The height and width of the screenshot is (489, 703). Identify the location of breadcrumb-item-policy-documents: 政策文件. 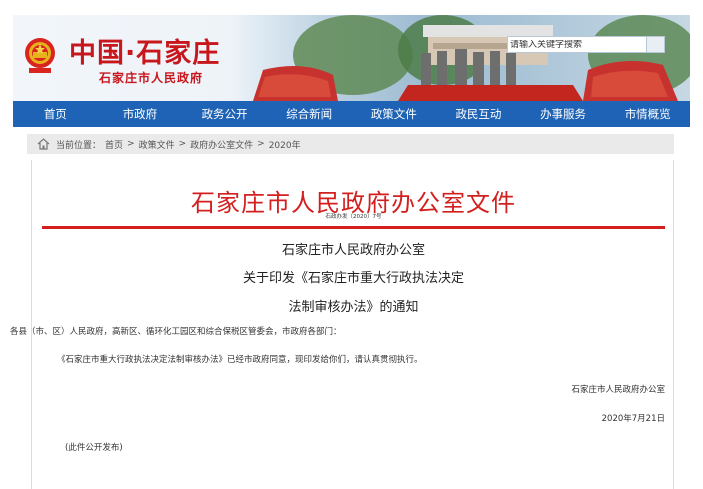
(157, 144).